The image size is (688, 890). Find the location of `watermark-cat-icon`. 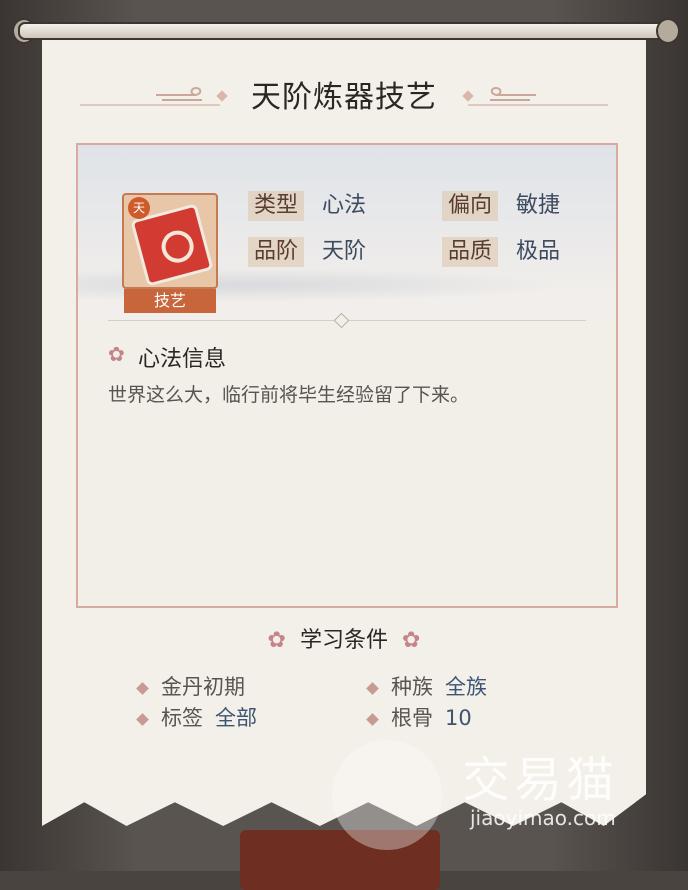

watermark-cat-icon is located at coordinates (387, 795).